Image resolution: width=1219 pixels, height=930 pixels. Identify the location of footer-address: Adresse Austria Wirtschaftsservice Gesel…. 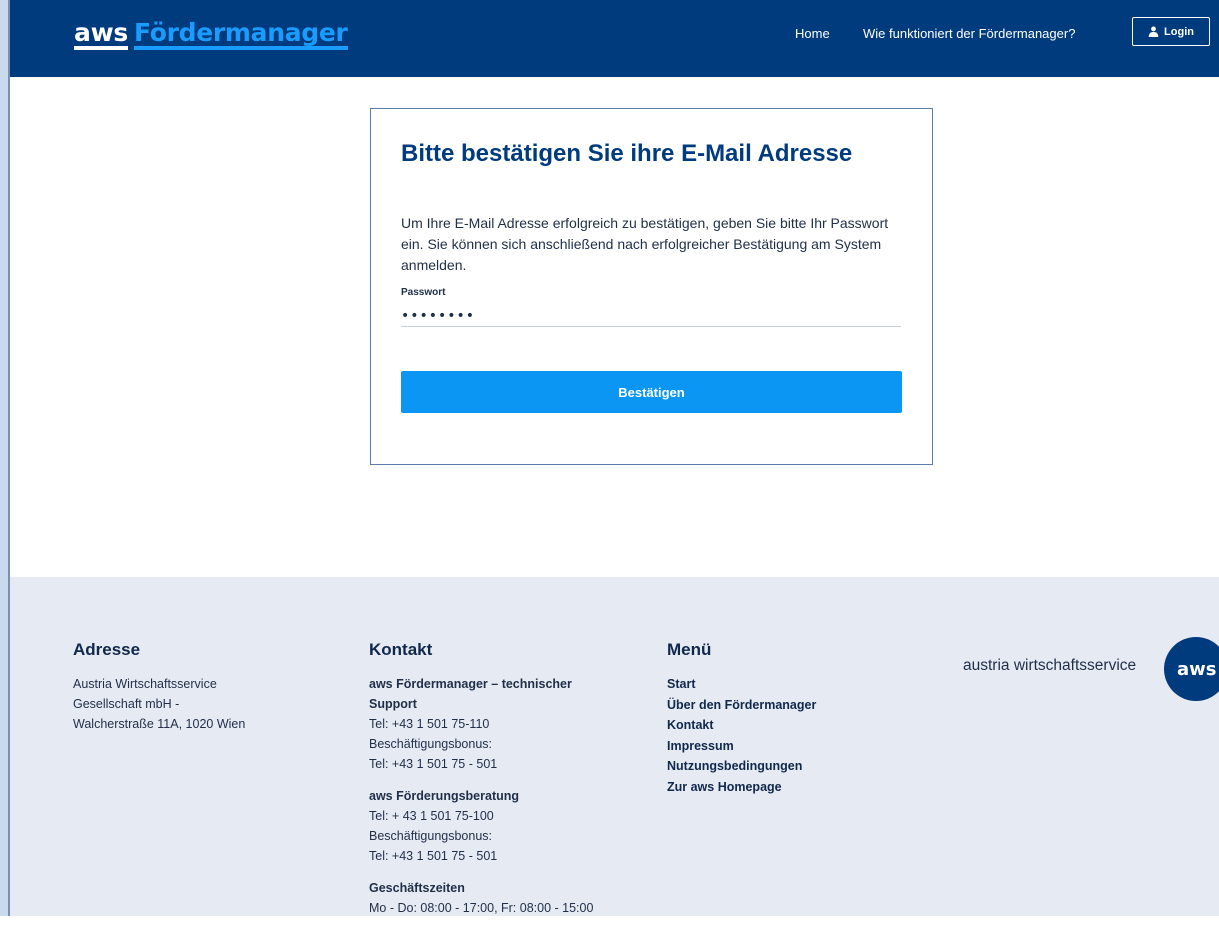
(188, 687).